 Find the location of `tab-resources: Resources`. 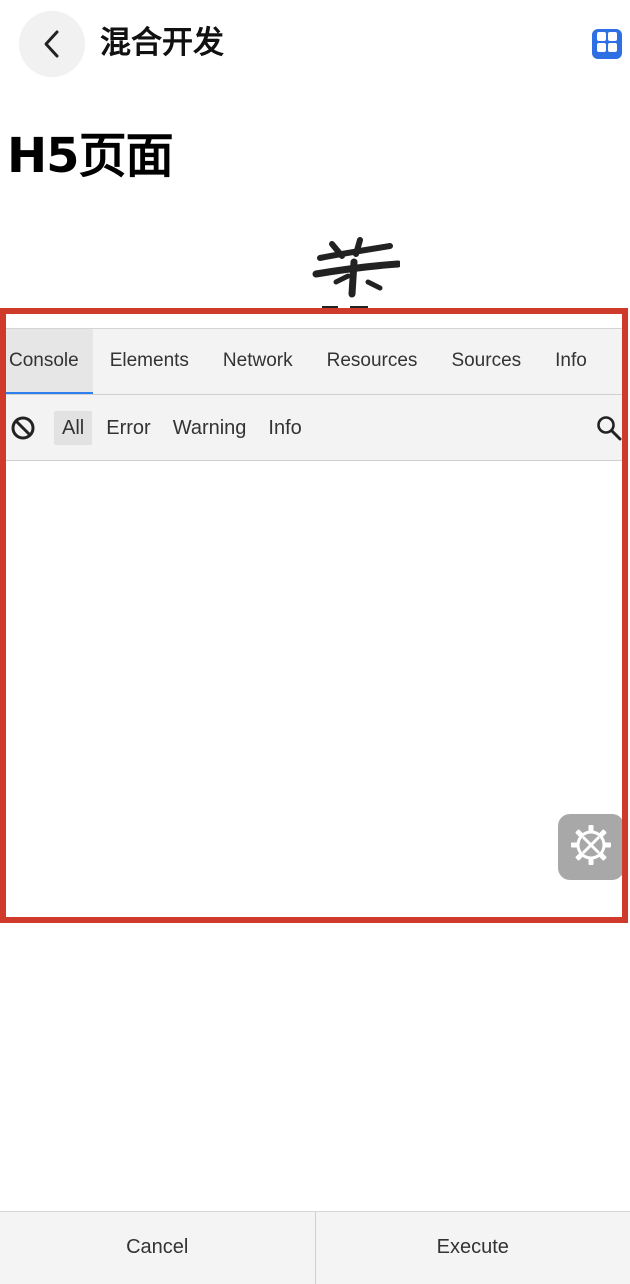

tab-resources: Resources is located at coordinates (372, 361).